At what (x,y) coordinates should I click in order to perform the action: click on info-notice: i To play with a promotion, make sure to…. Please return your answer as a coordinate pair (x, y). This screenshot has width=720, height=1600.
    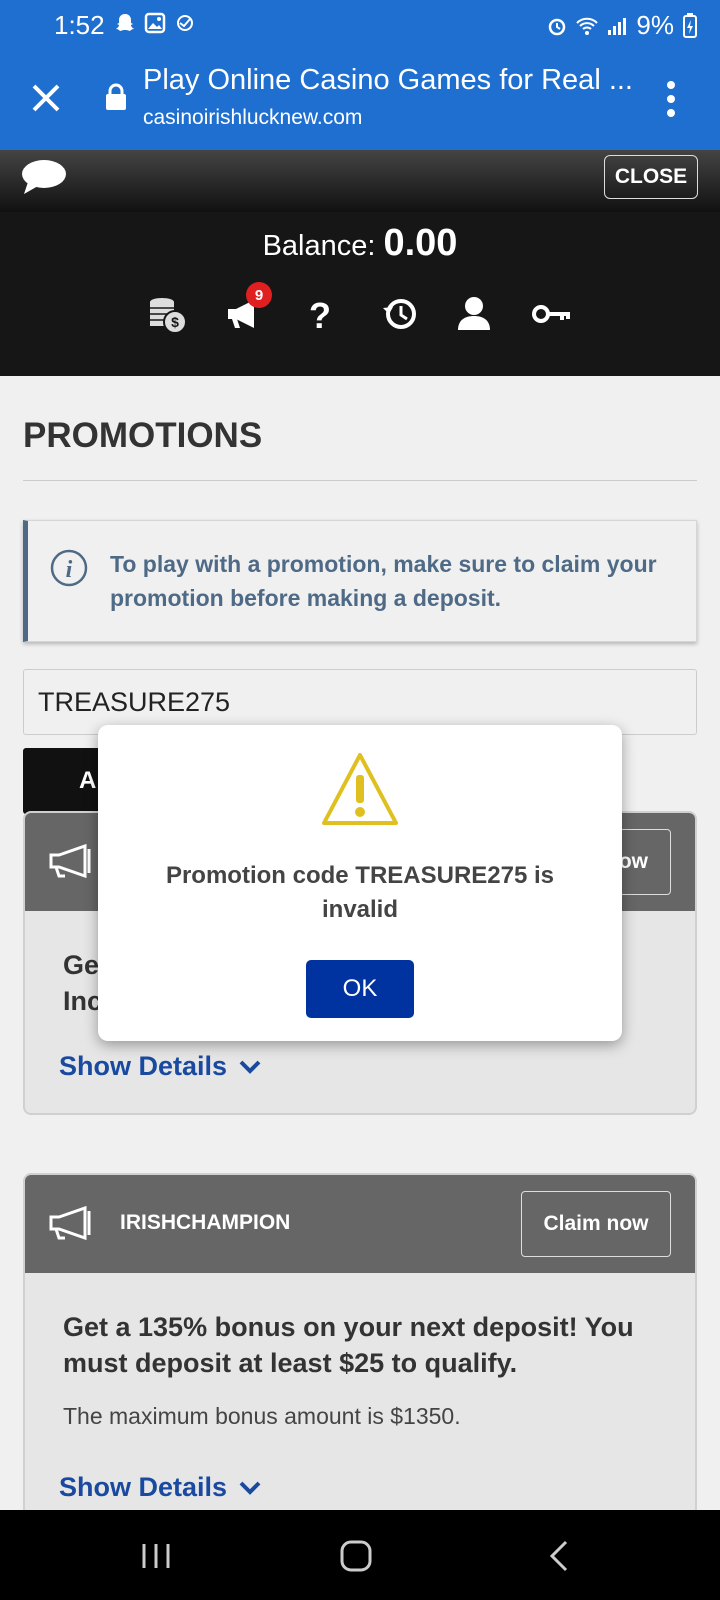
    Looking at the image, I should click on (360, 581).